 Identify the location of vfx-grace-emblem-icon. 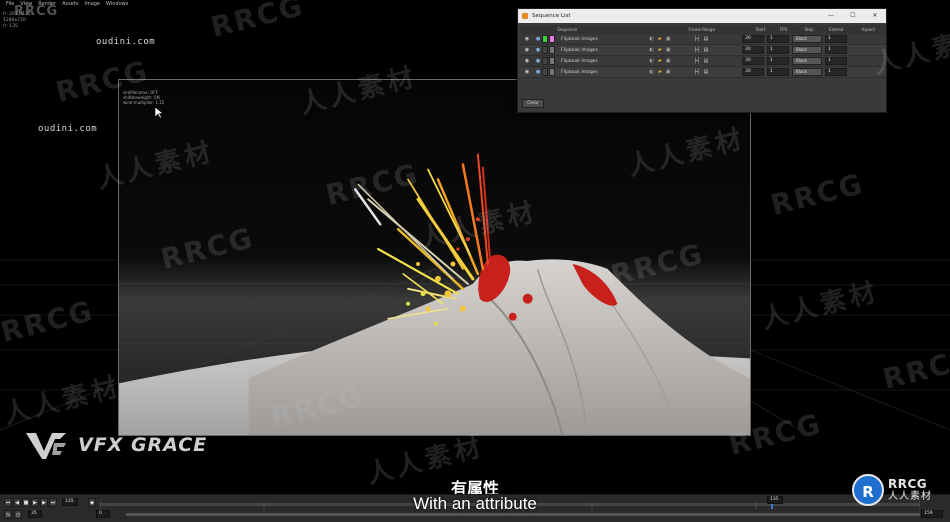
(46, 446).